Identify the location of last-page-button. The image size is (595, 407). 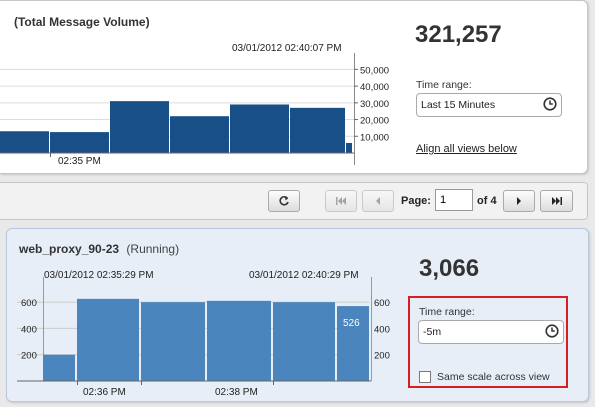
(556, 201).